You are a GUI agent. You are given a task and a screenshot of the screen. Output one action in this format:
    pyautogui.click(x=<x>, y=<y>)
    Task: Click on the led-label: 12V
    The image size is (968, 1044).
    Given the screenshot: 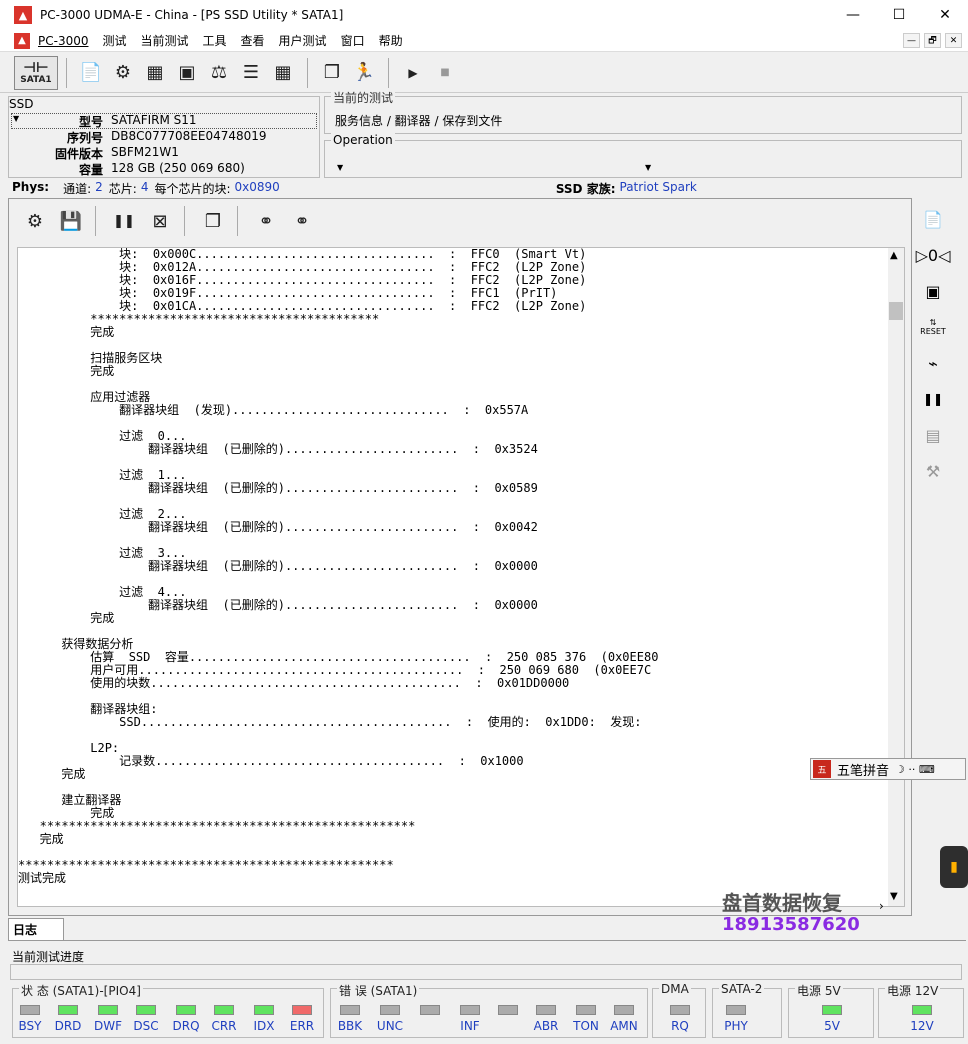 What is the action you would take?
    pyautogui.click(x=922, y=1026)
    